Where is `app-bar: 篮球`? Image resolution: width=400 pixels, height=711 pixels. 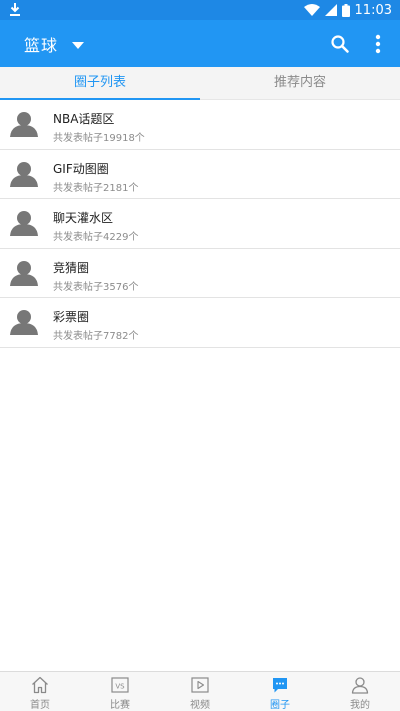 app-bar: 篮球 is located at coordinates (200, 43).